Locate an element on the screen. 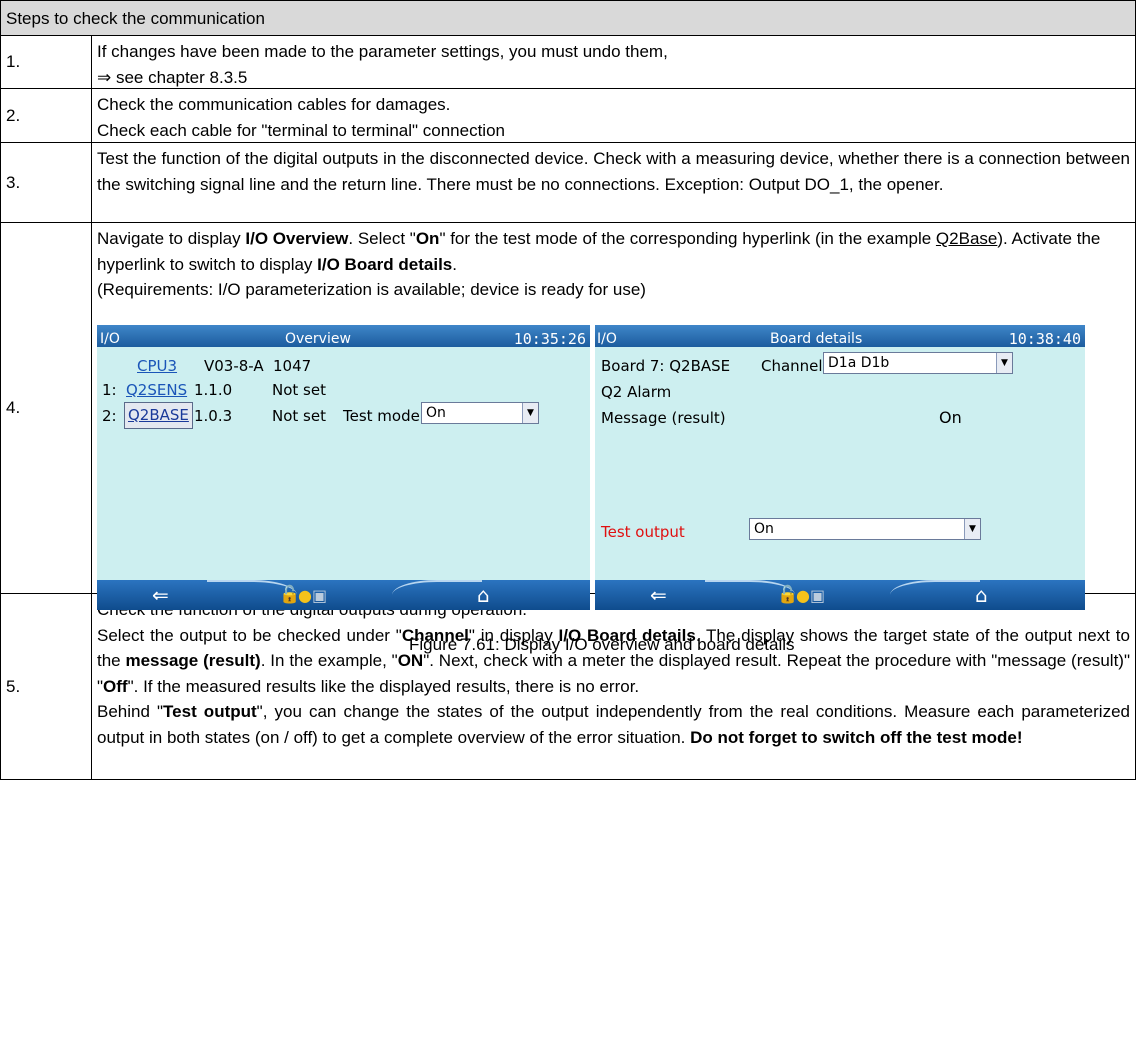  channel-select: D1a D1b ▼ is located at coordinates (918, 362).